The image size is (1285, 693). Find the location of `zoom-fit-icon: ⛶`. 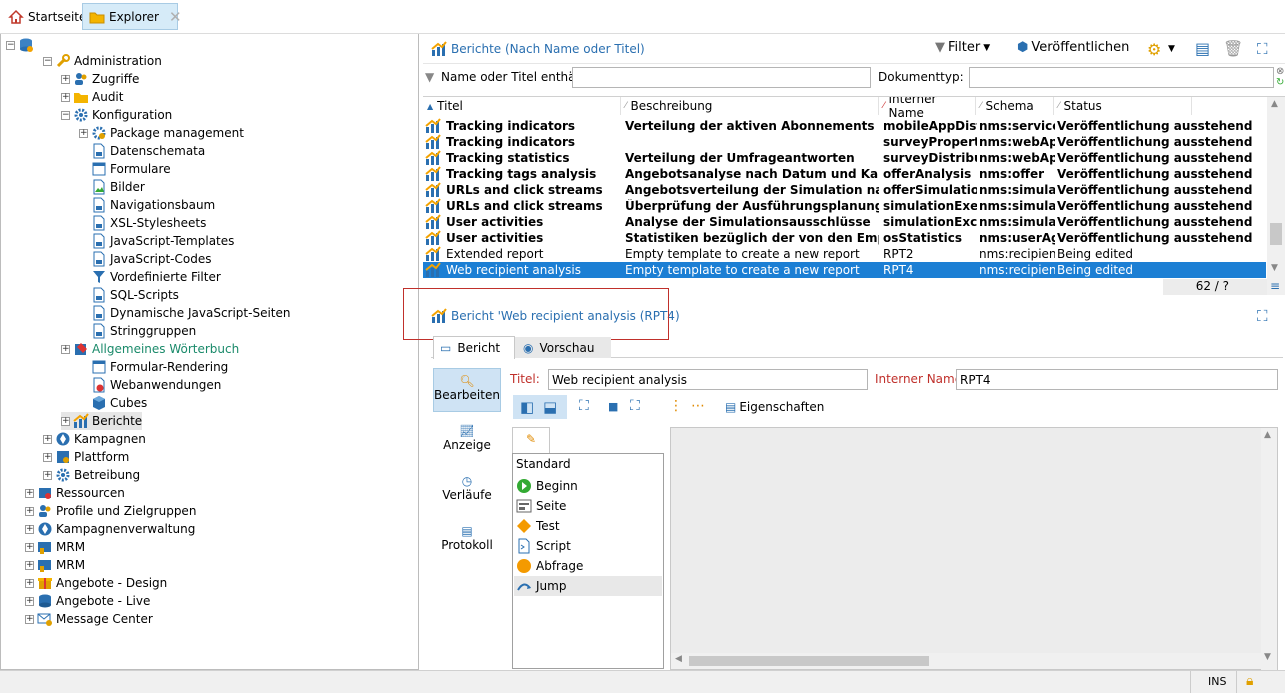

zoom-fit-icon: ⛶ is located at coordinates (635, 406).